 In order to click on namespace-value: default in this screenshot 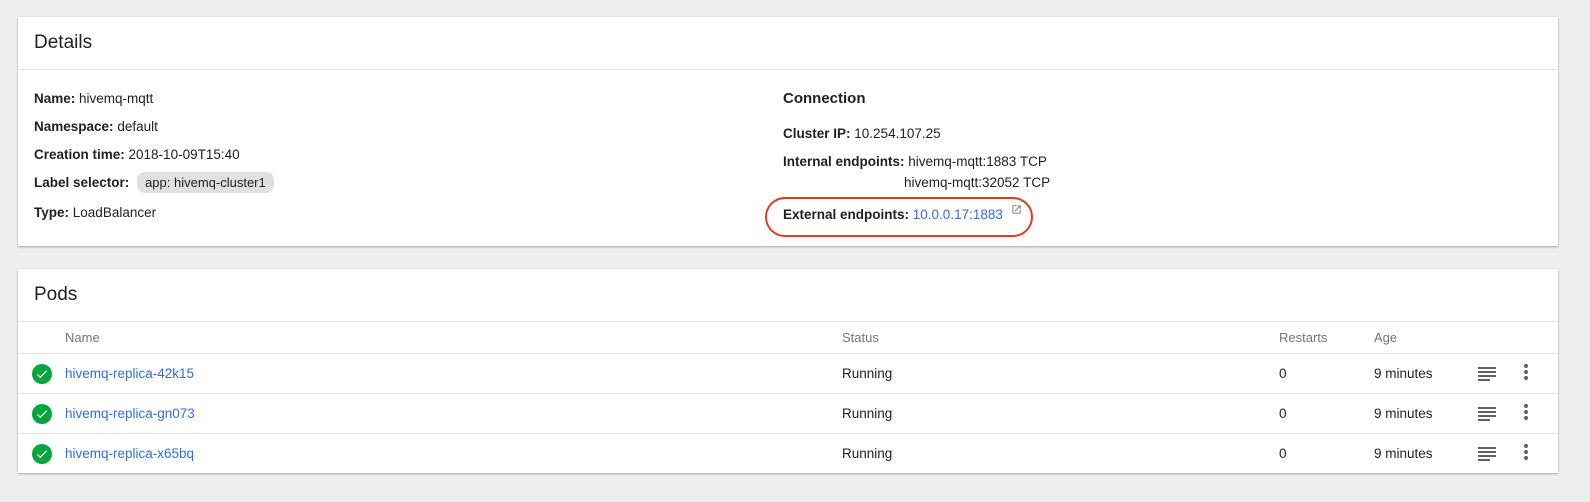, I will do `click(137, 126)`.